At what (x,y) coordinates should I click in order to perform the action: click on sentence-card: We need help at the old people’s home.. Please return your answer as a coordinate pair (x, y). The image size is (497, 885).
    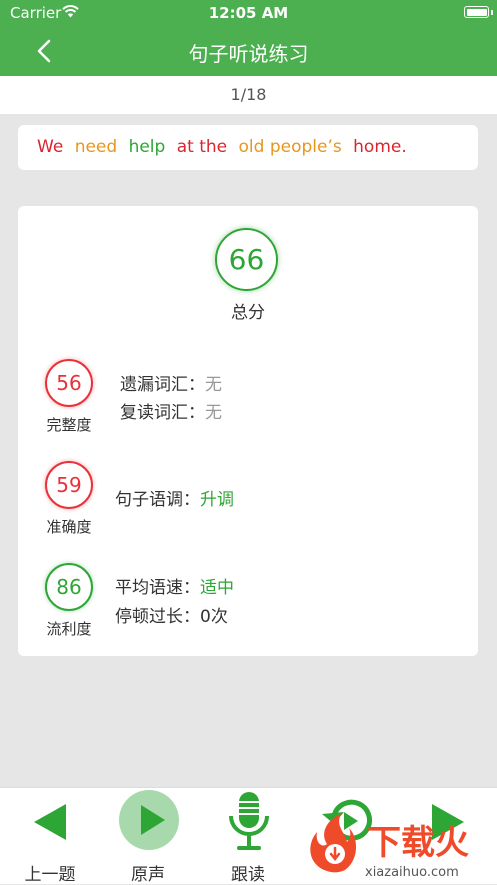
    Looking at the image, I should click on (248, 147).